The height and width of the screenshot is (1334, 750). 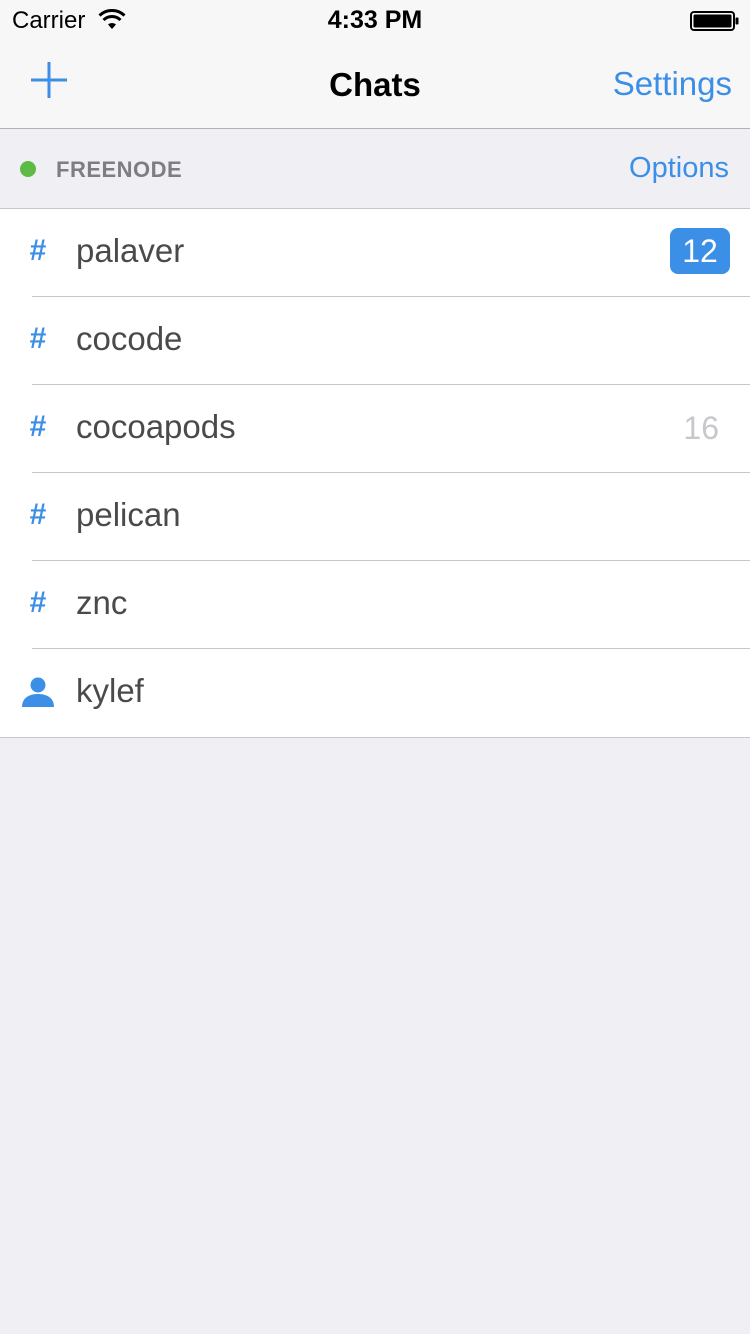 I want to click on navigation-bar: Chats Settings, so click(x=375, y=84).